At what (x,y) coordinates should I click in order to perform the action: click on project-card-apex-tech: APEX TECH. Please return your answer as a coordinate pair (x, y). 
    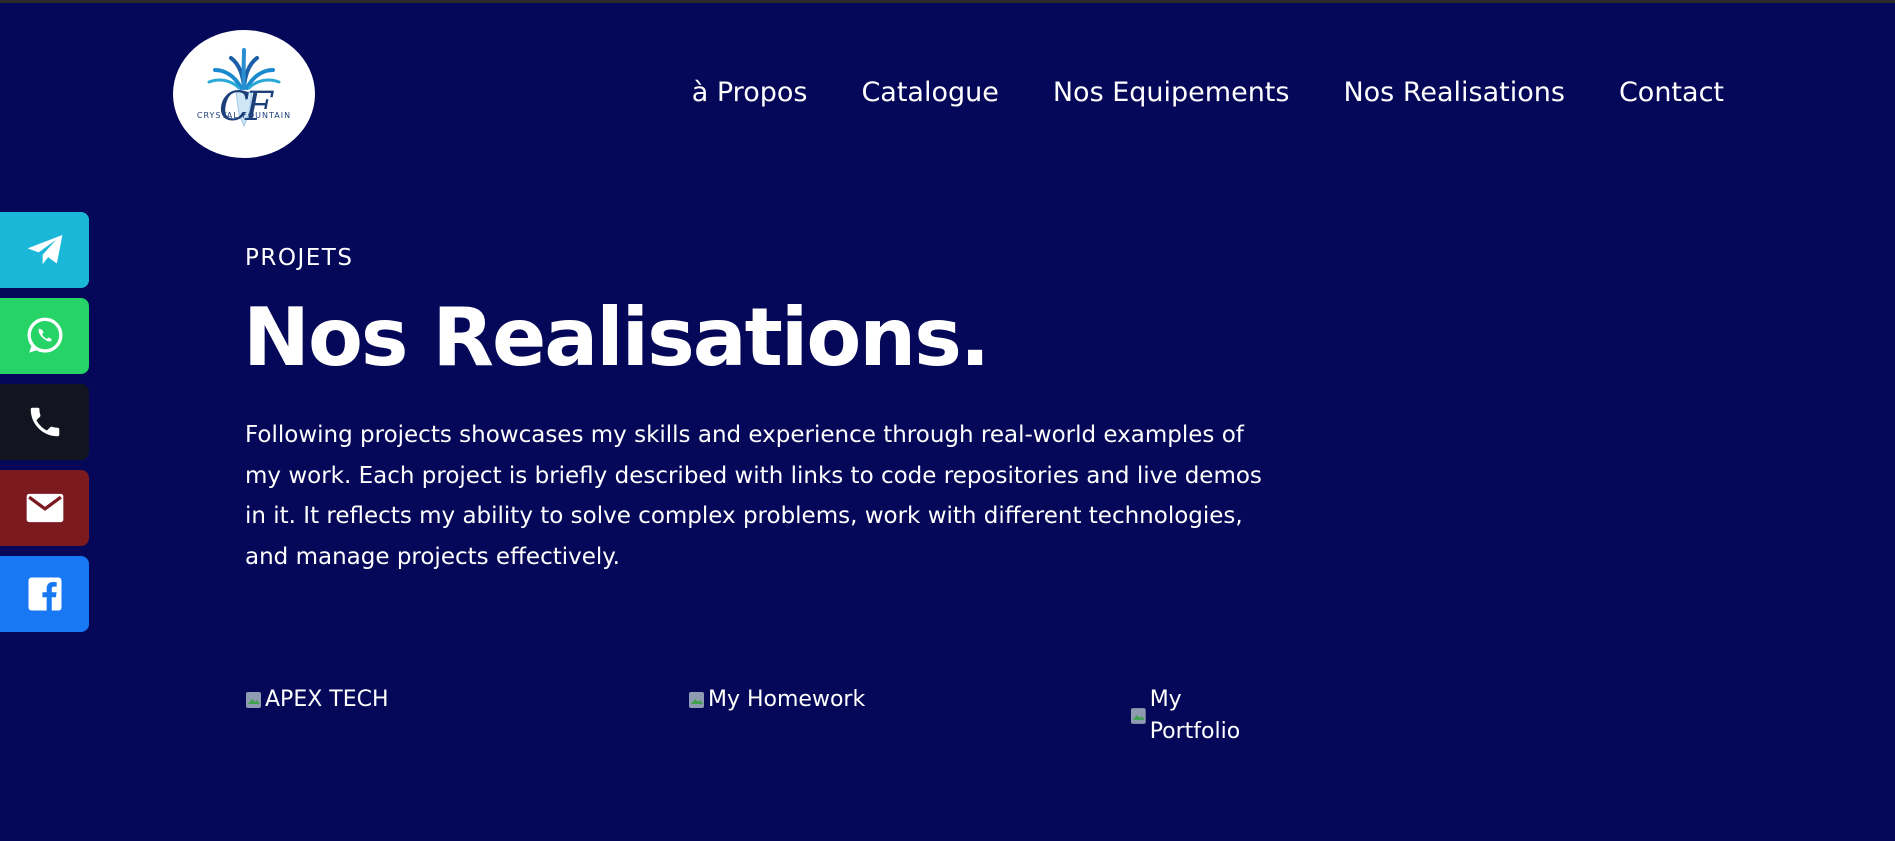
    Looking at the image, I should click on (317, 700).